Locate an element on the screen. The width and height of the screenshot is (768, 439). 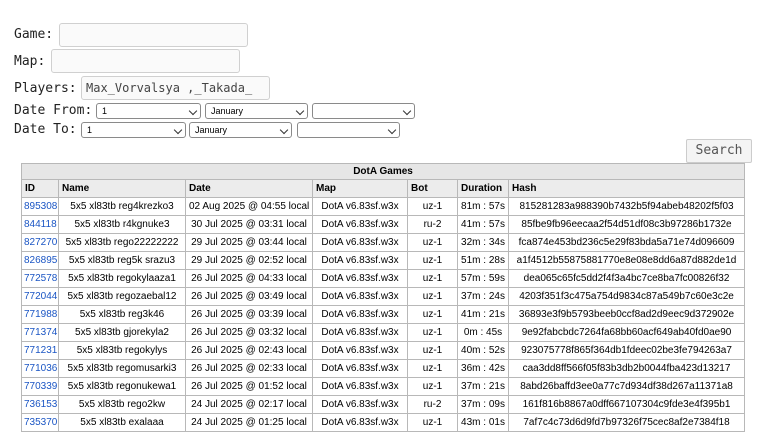
cell-duration: 37m : 24s is located at coordinates (483, 296).